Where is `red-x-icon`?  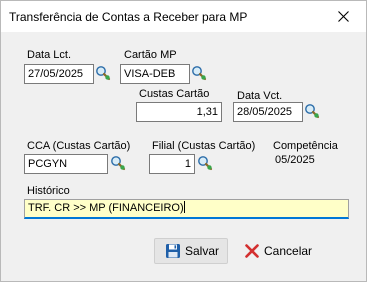
red-x-icon is located at coordinates (252, 251).